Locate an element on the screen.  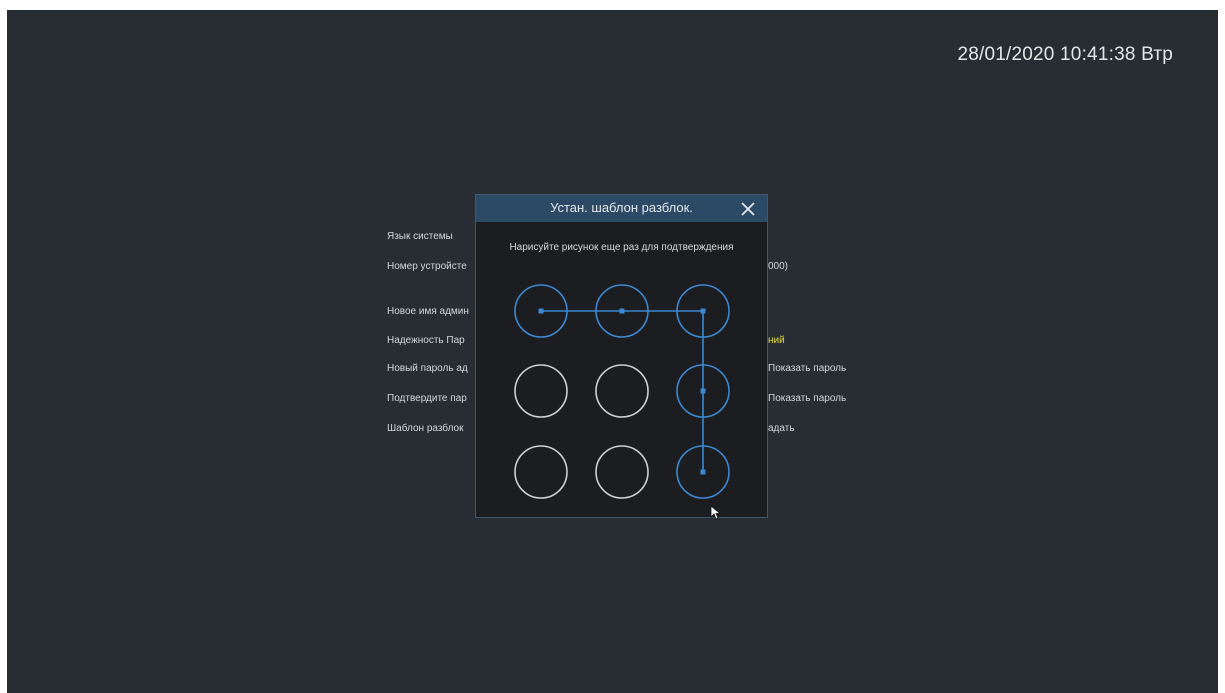
system-language-label: Язык системы is located at coordinates (420, 236).